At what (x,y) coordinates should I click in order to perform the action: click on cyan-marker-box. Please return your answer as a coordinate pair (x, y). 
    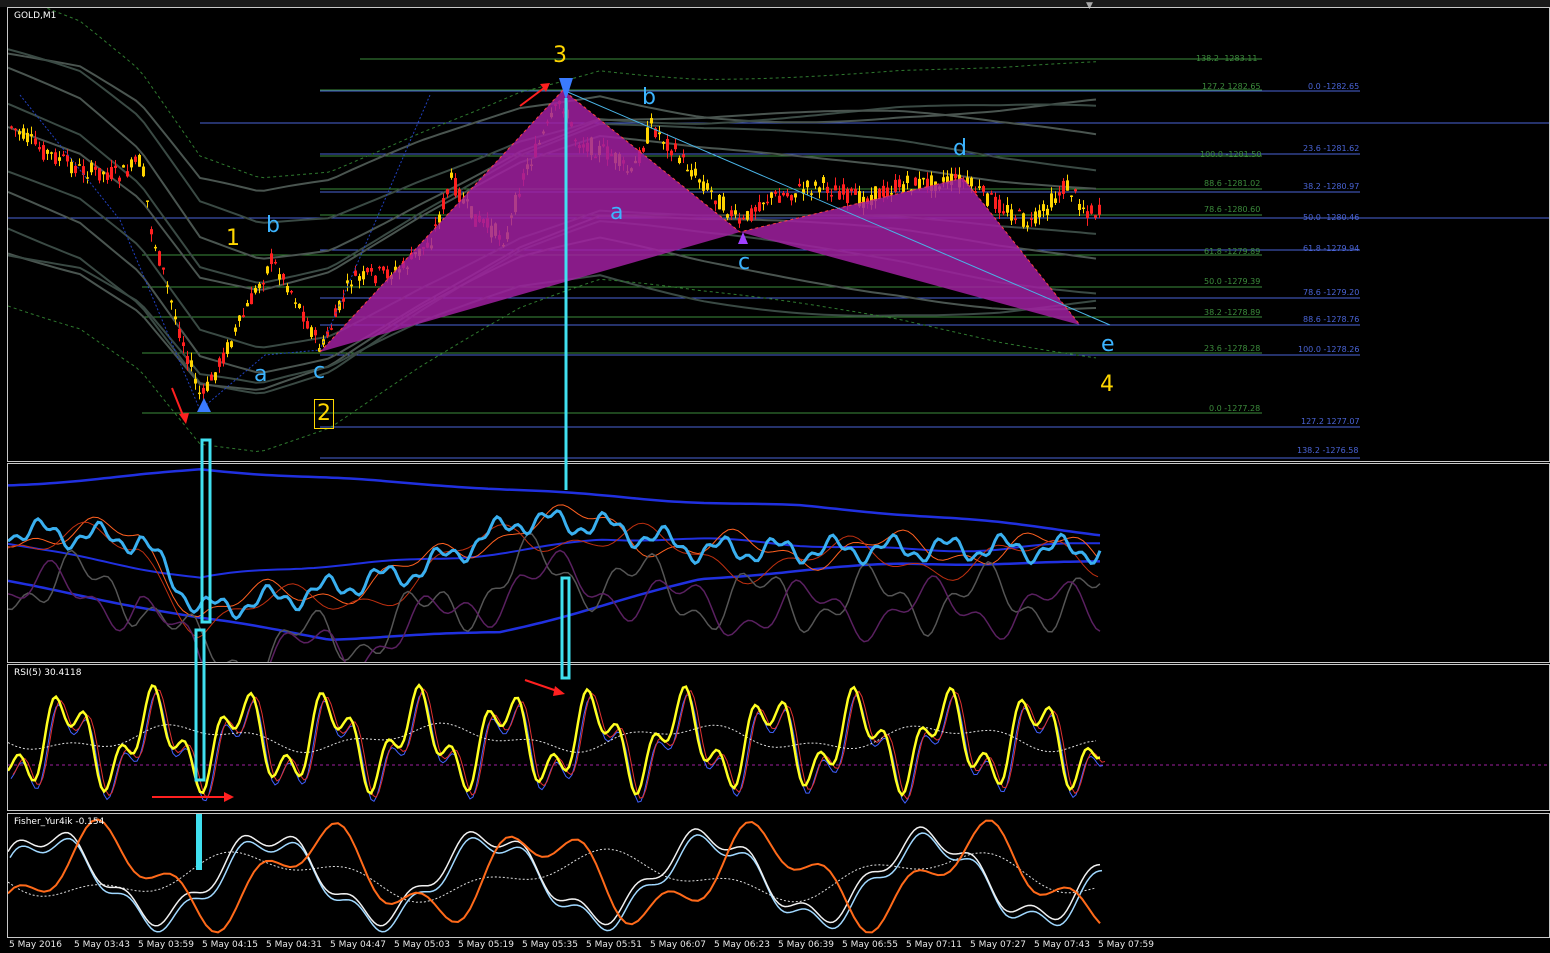
    Looking at the image, I should click on (565, 628).